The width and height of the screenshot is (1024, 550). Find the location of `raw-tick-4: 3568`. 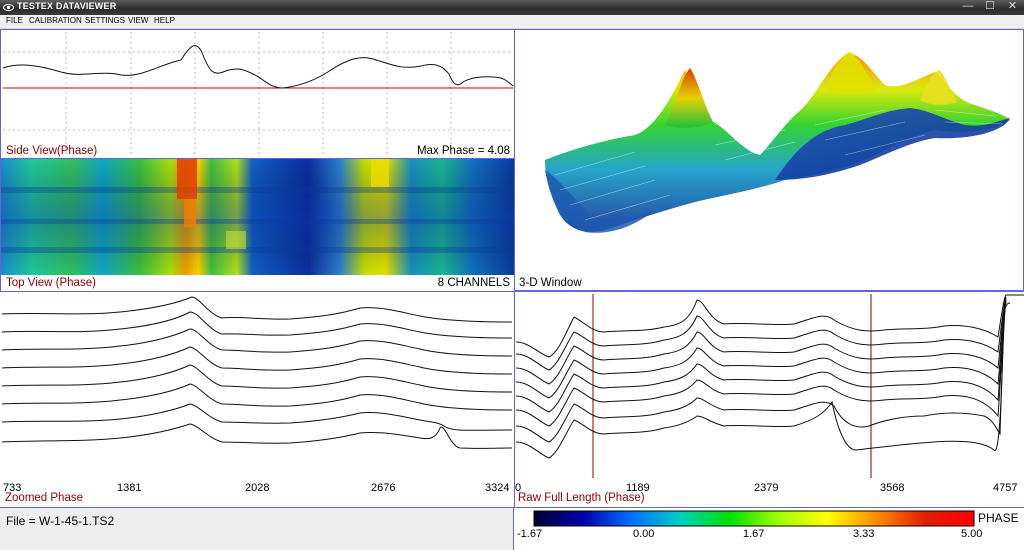

raw-tick-4: 3568 is located at coordinates (892, 488).